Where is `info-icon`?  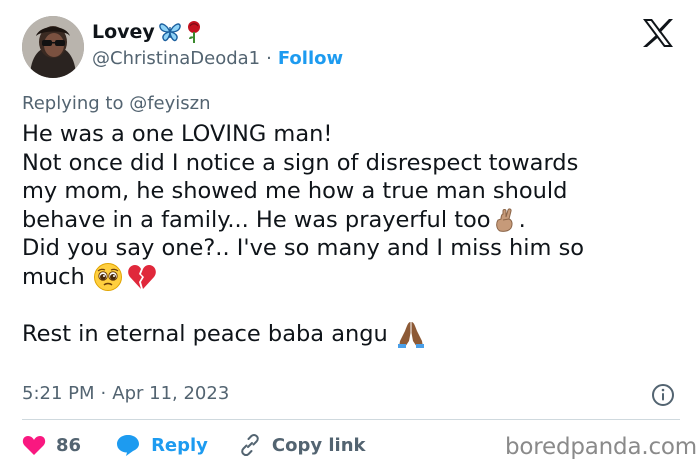 info-icon is located at coordinates (663, 395).